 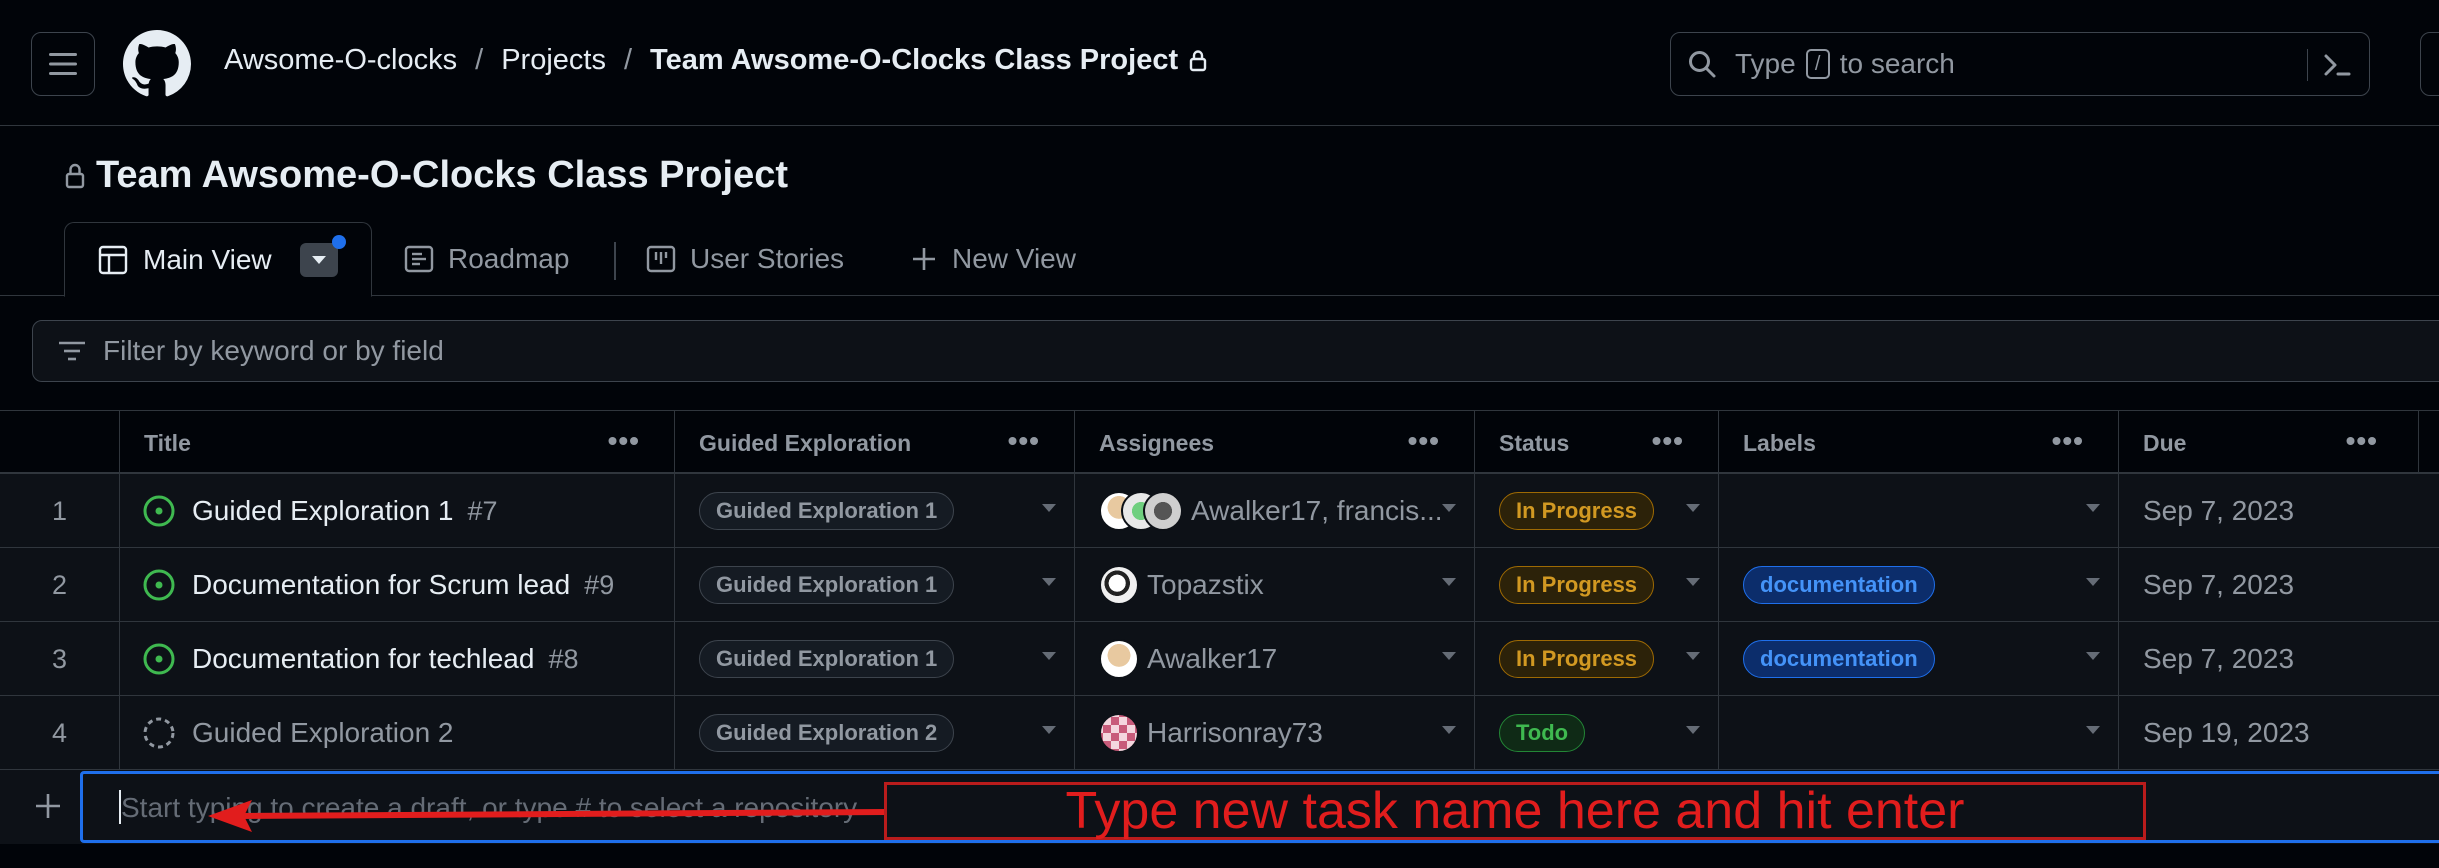 What do you see at coordinates (875, 443) in the screenshot?
I see `column-header-guided-exploration: Guided Exploration •••` at bounding box center [875, 443].